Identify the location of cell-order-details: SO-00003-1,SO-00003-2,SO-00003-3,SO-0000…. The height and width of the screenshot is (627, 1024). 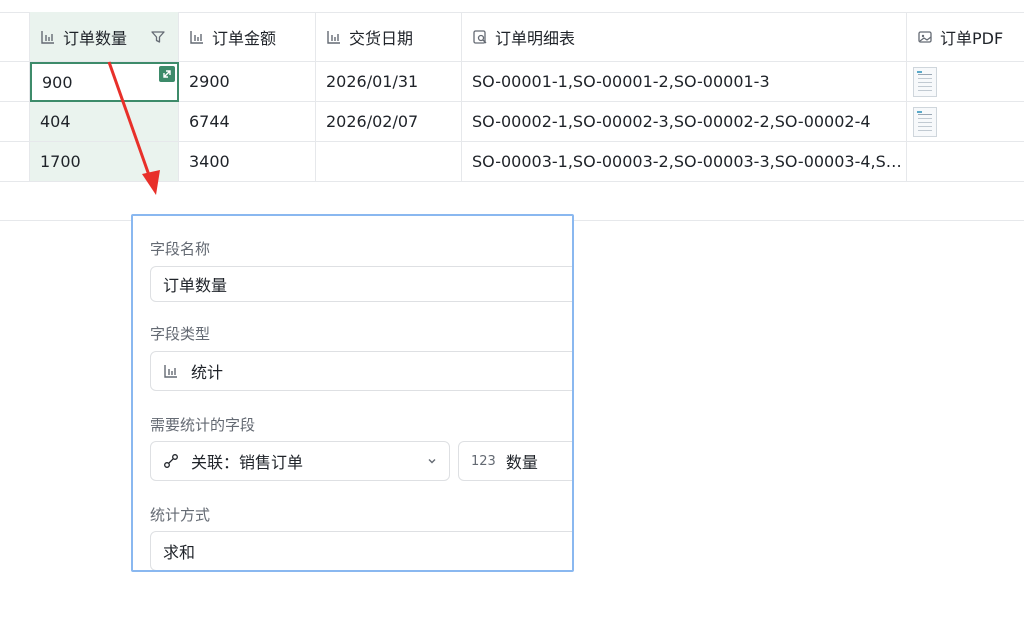
(684, 162).